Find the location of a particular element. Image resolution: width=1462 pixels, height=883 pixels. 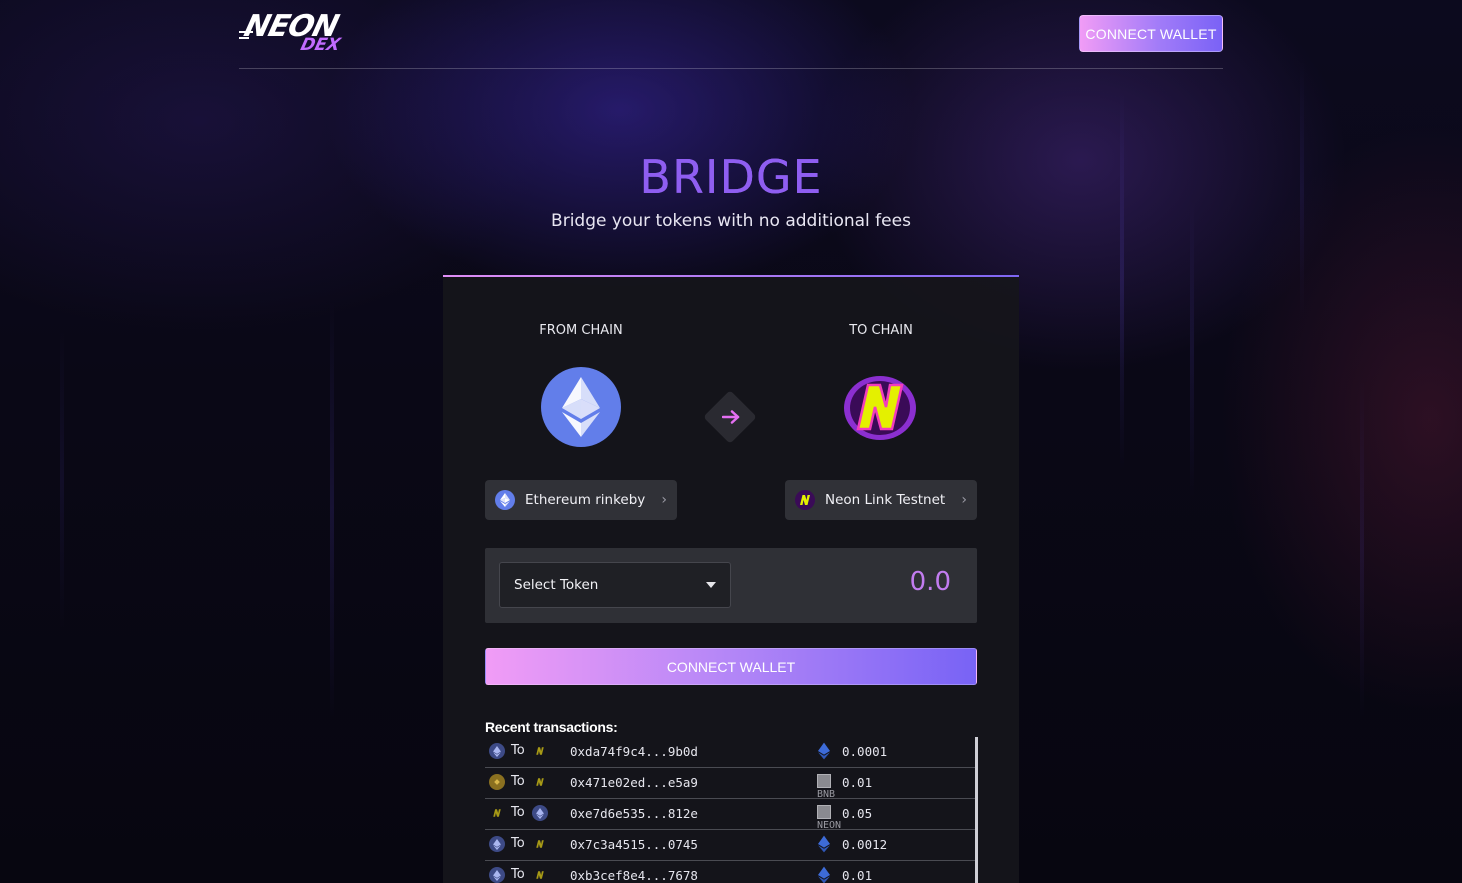

transaction-row: To 0xe7d6e535...812e NEON 0.05 is located at coordinates (730, 815).